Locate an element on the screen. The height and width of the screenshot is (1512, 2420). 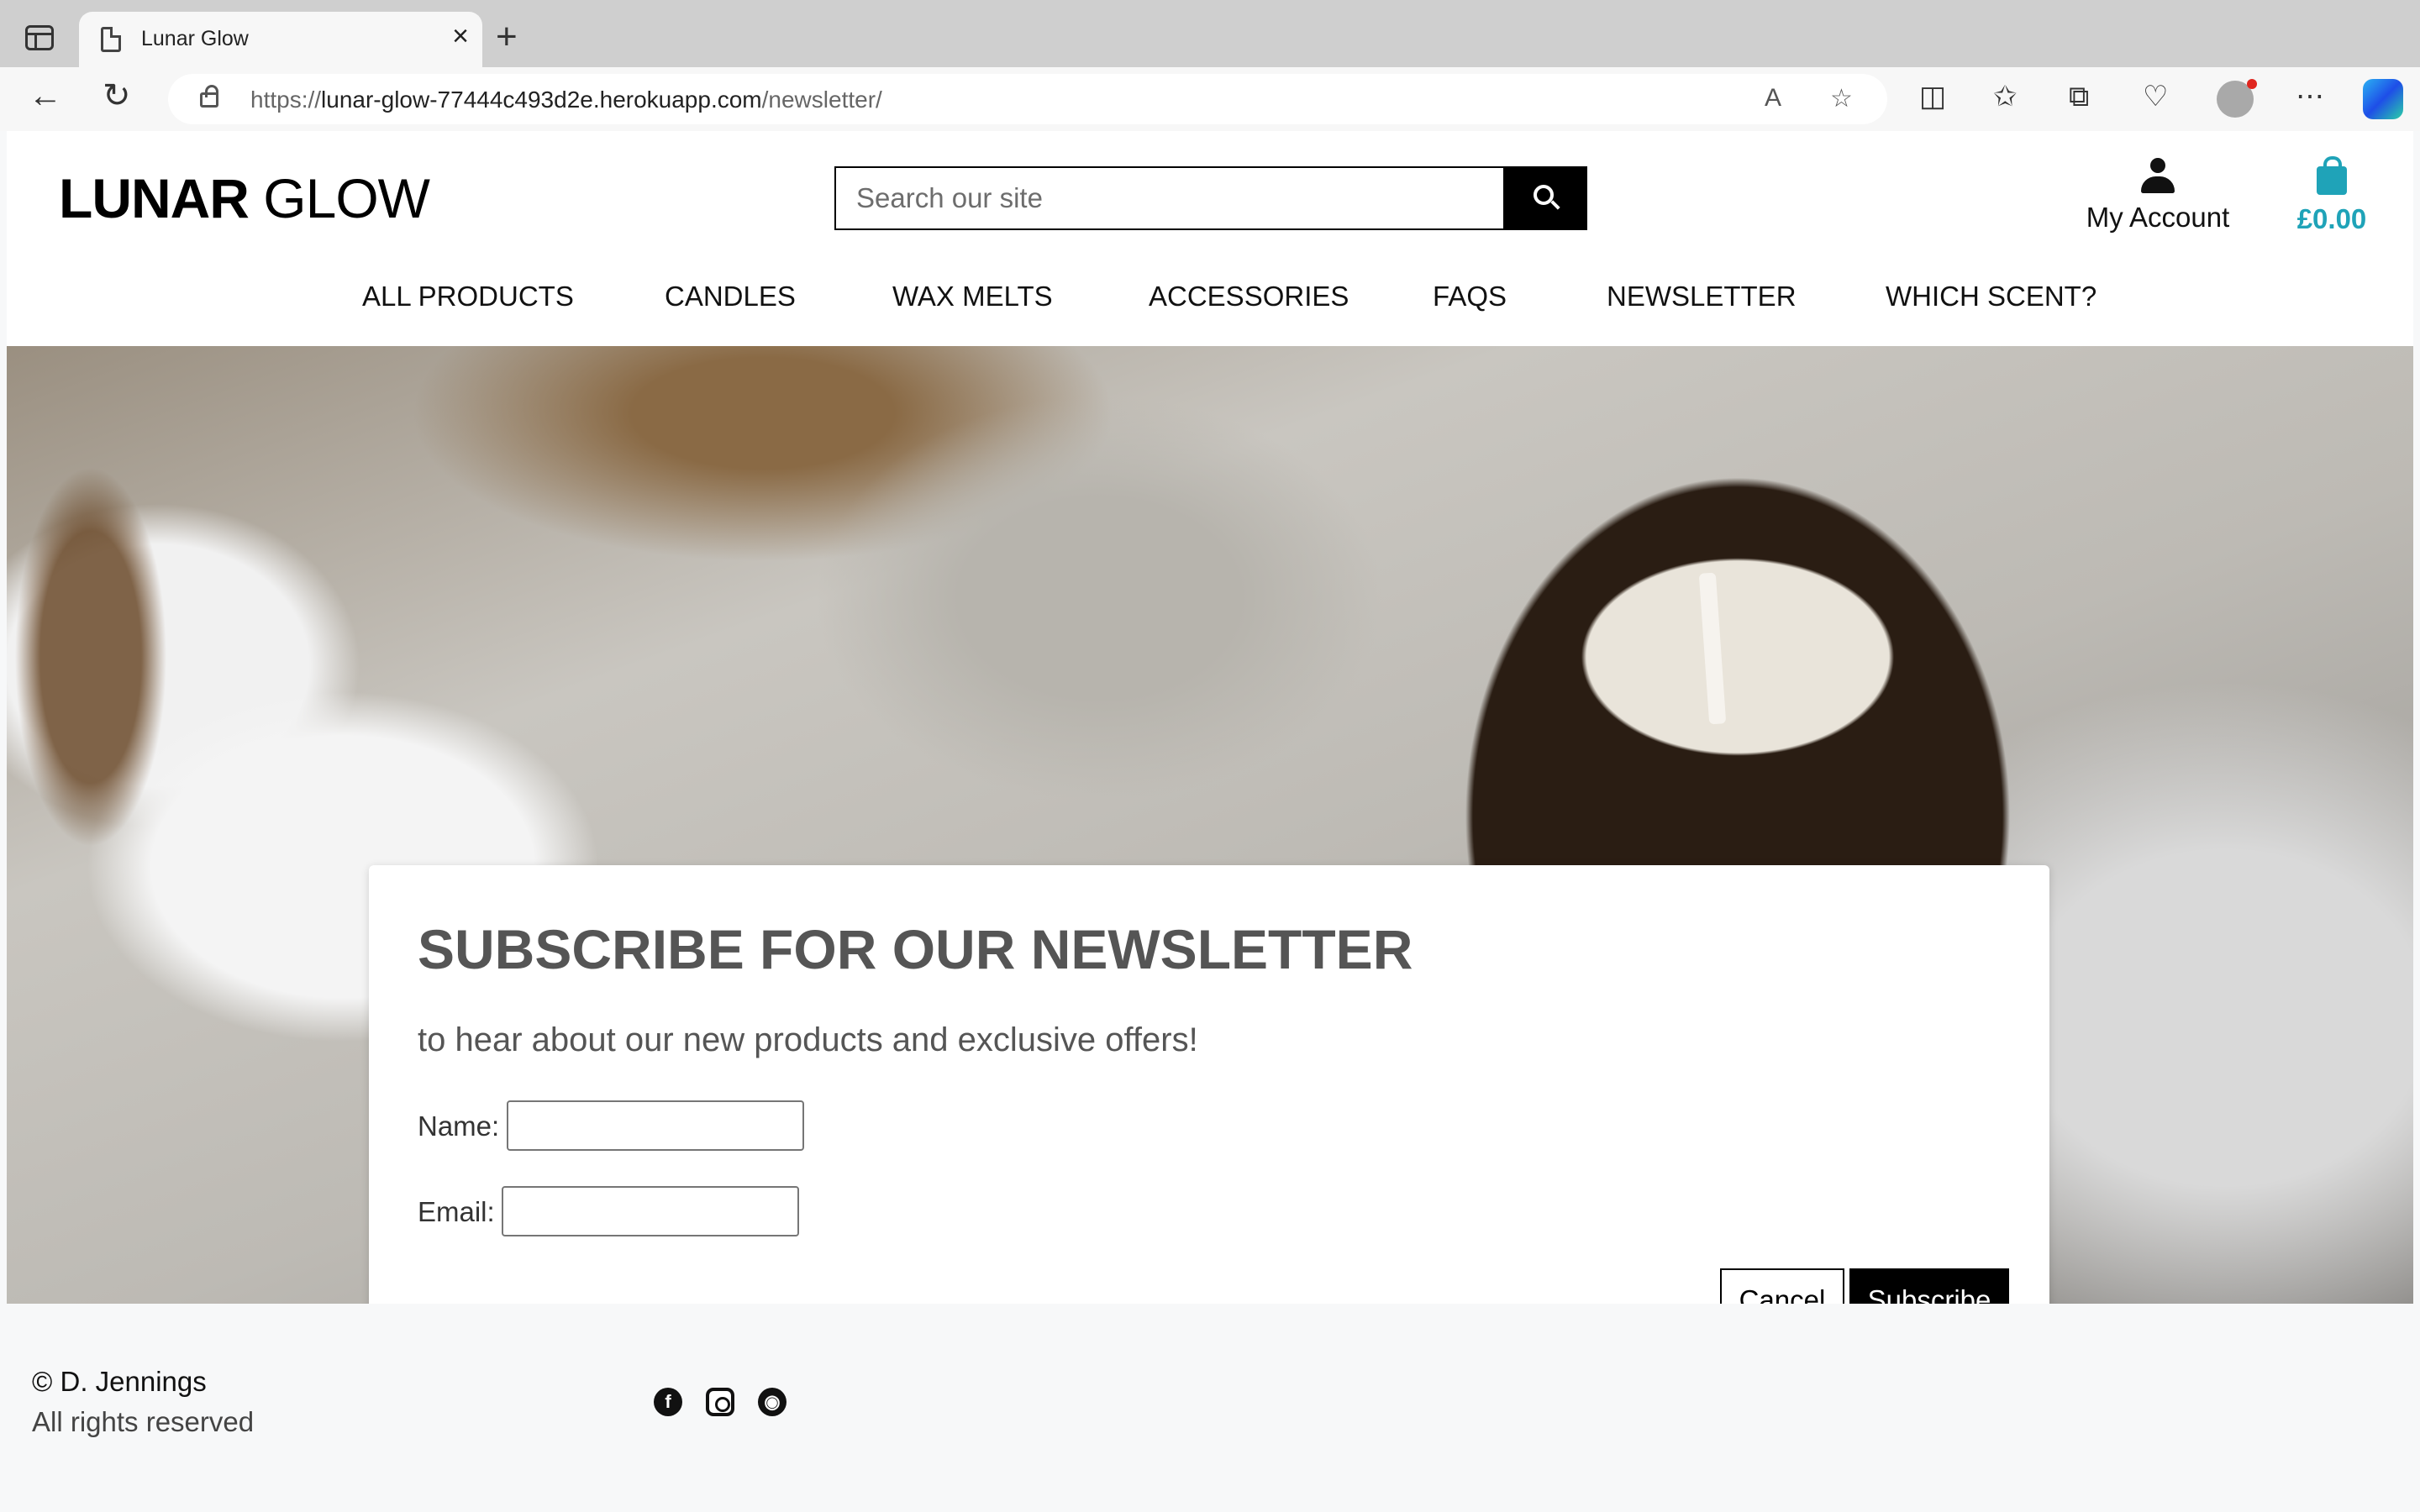
tab-actions-icon is located at coordinates (39, 37).